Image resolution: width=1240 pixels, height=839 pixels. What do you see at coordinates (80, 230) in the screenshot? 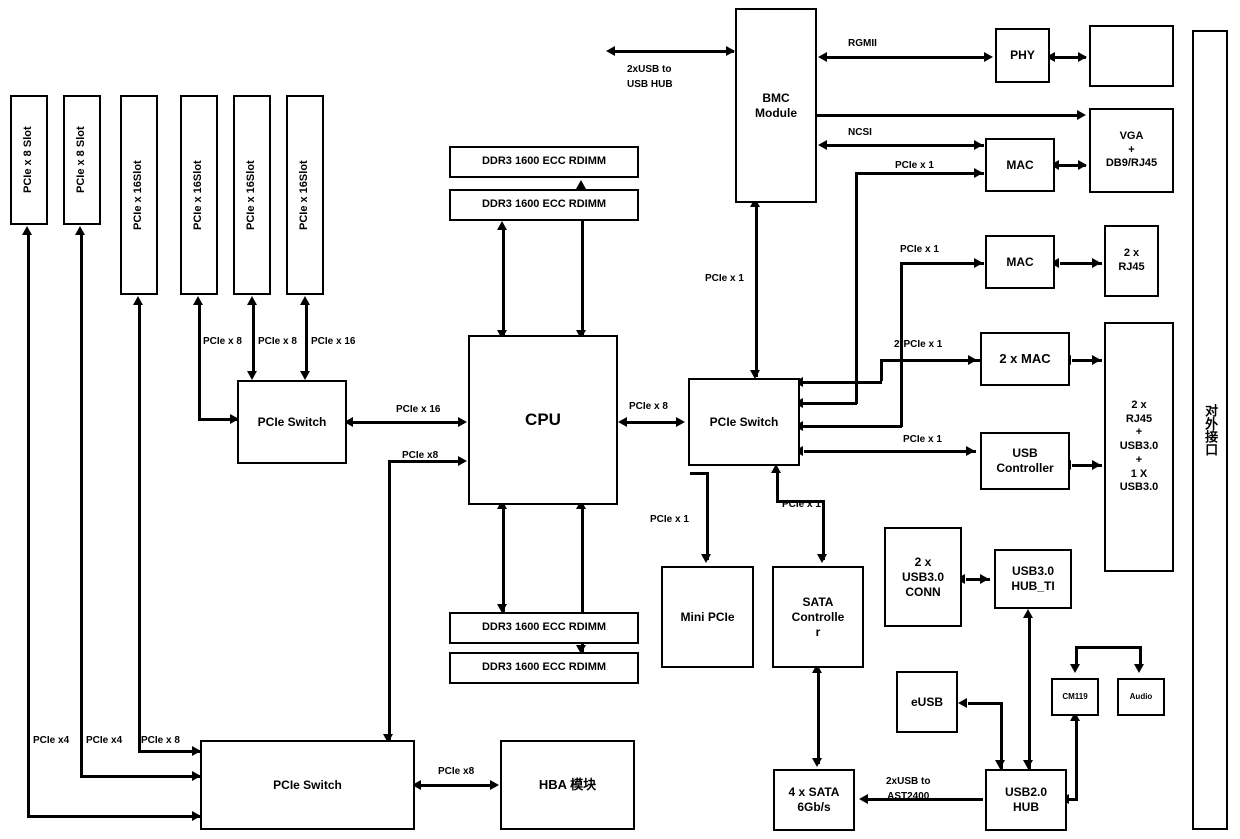
I see `arrow-slot2-up` at bounding box center [80, 230].